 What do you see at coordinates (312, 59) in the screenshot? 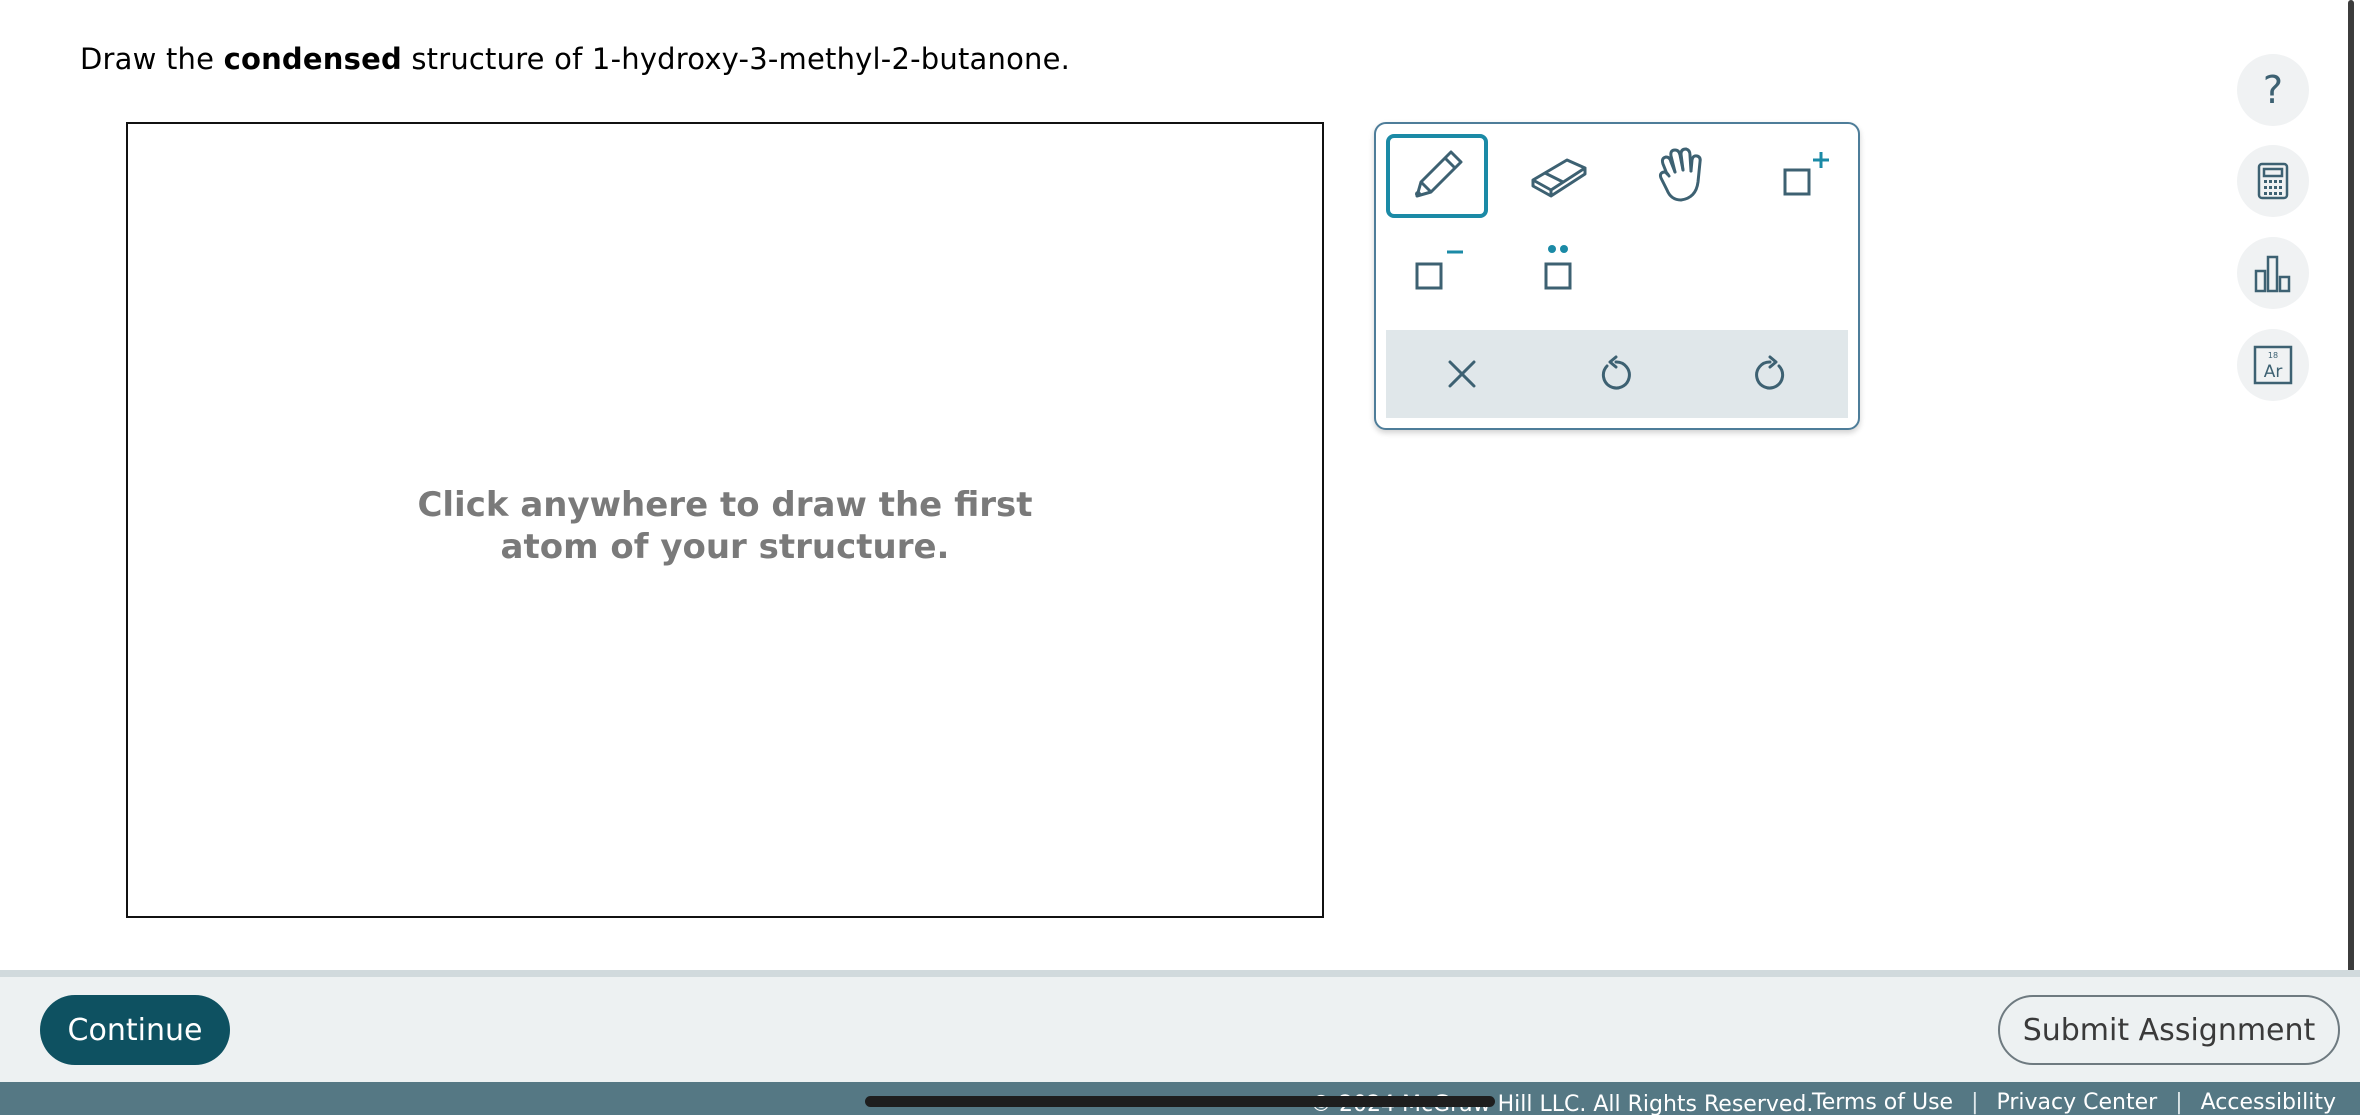
I see `question-bold-term: condensed` at bounding box center [312, 59].